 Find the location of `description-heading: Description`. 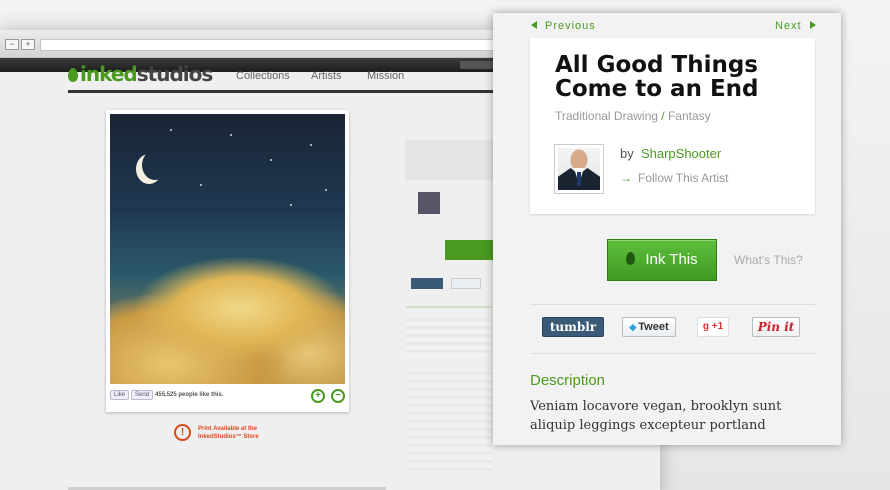

description-heading: Description is located at coordinates (568, 380).